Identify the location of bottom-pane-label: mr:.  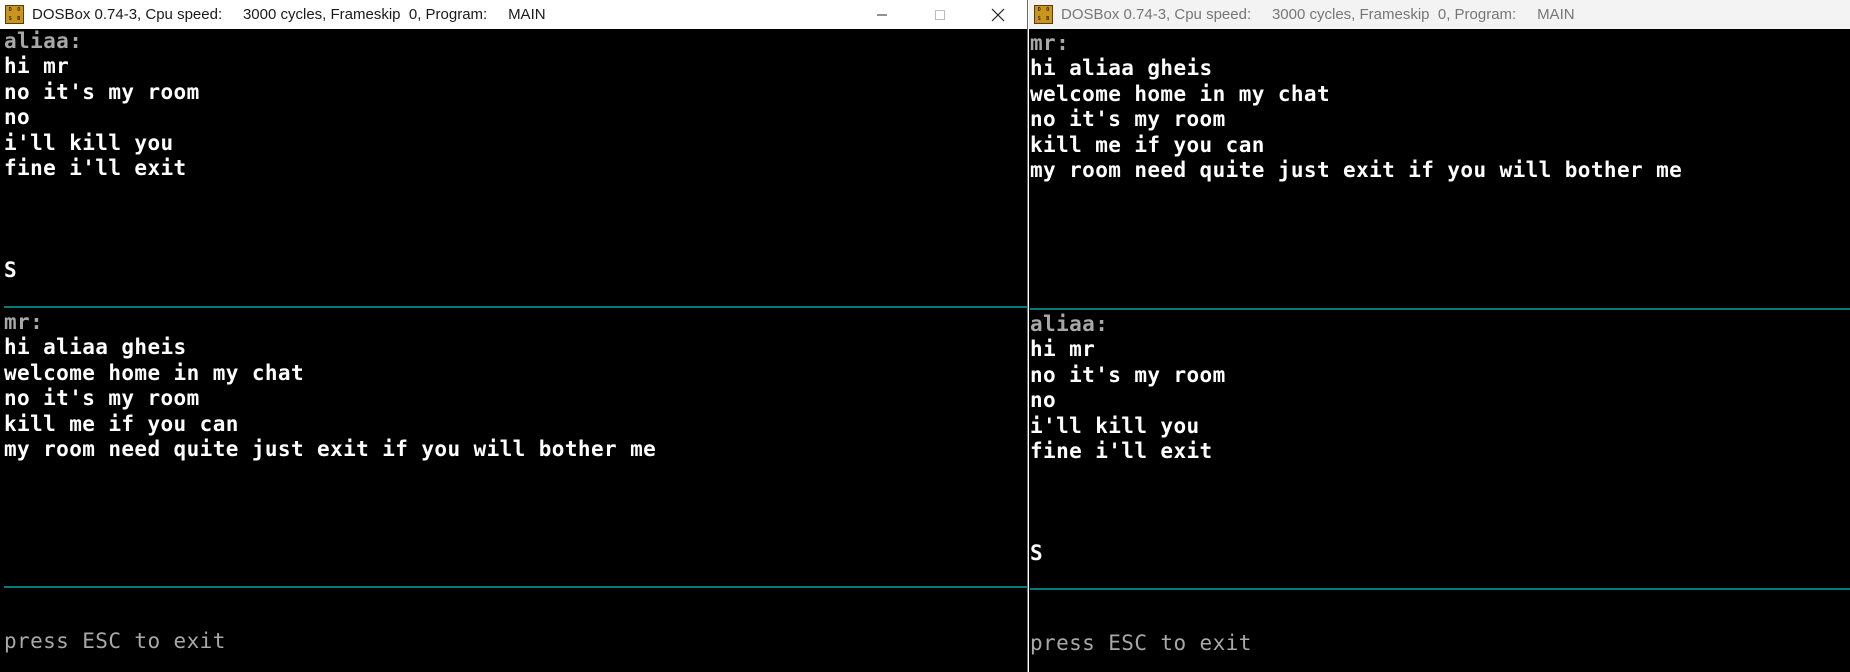
(24, 322).